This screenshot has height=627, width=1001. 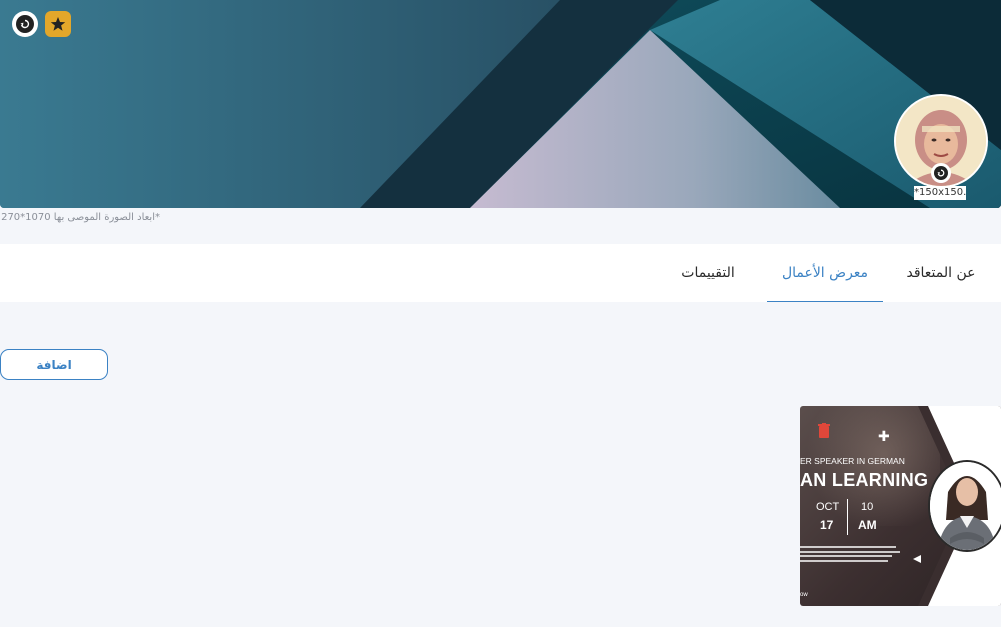 What do you see at coordinates (867, 525) in the screenshot?
I see `card-ampm: AM` at bounding box center [867, 525].